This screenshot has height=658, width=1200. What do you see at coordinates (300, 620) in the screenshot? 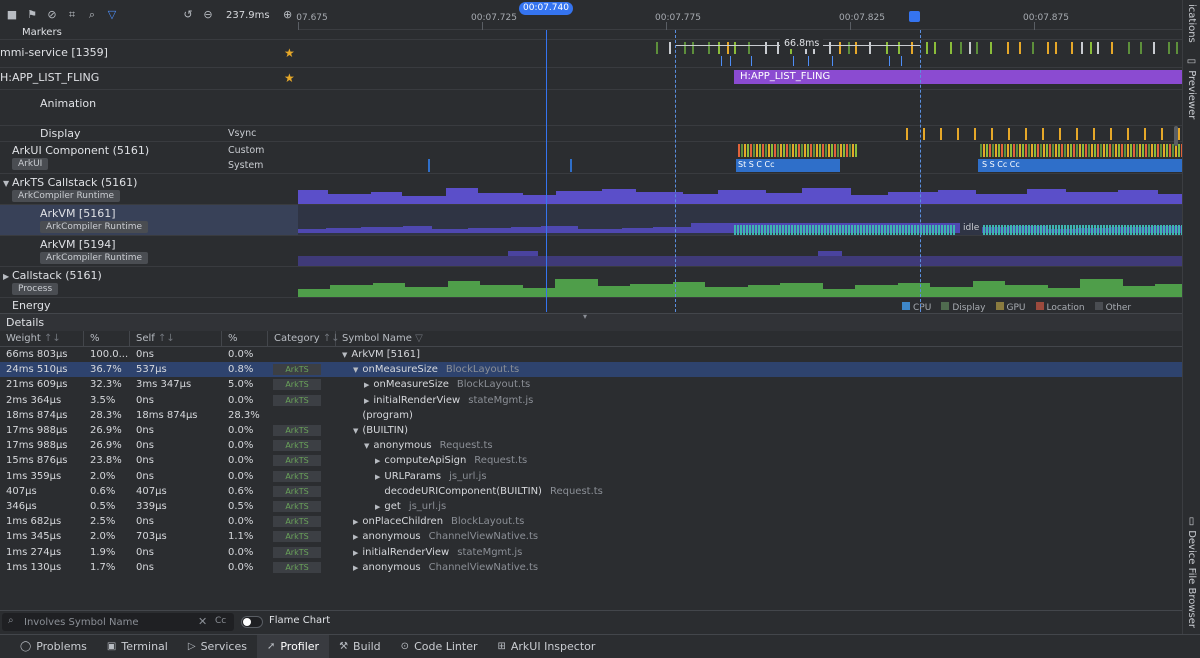
I see `flame-chart-label: Flame Chart` at bounding box center [300, 620].